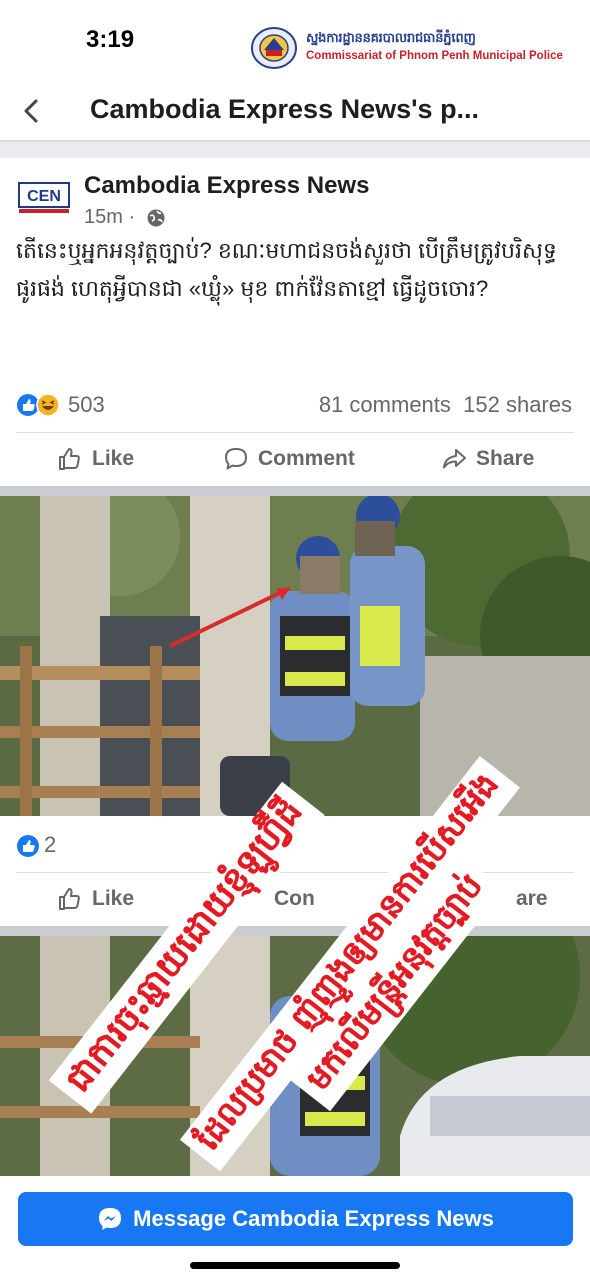  Describe the element at coordinates (113, 458) in the screenshot. I see `like-label: Like` at that location.